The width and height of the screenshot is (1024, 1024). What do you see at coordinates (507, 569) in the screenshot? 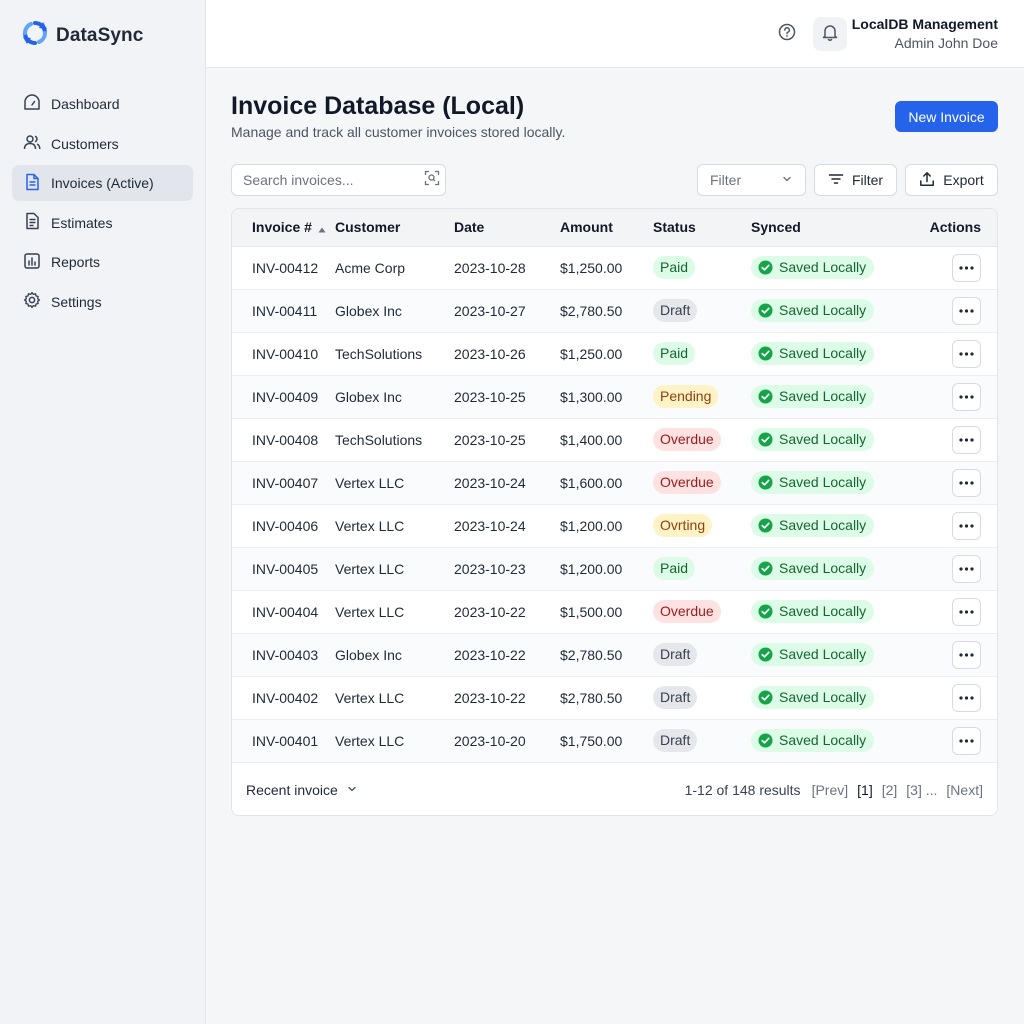
I see `cell-date: 2023-10-23` at bounding box center [507, 569].